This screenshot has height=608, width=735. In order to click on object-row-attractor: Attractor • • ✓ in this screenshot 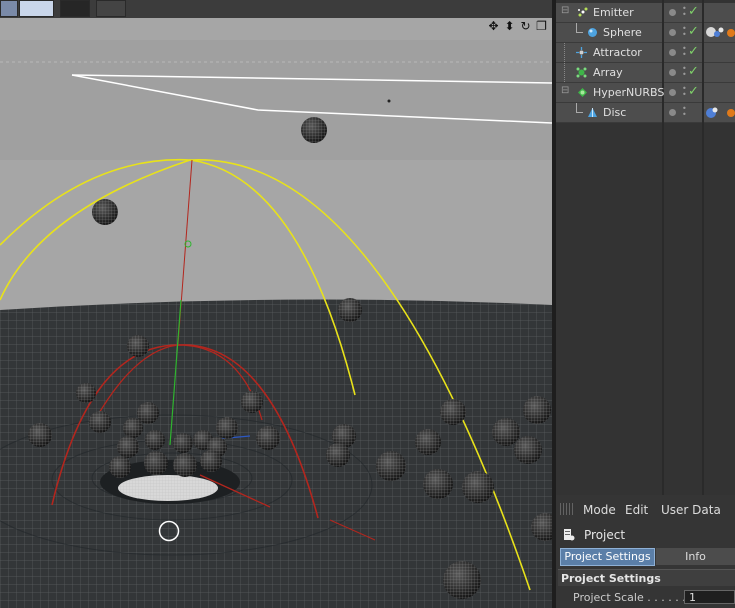, I will do `click(645, 53)`.